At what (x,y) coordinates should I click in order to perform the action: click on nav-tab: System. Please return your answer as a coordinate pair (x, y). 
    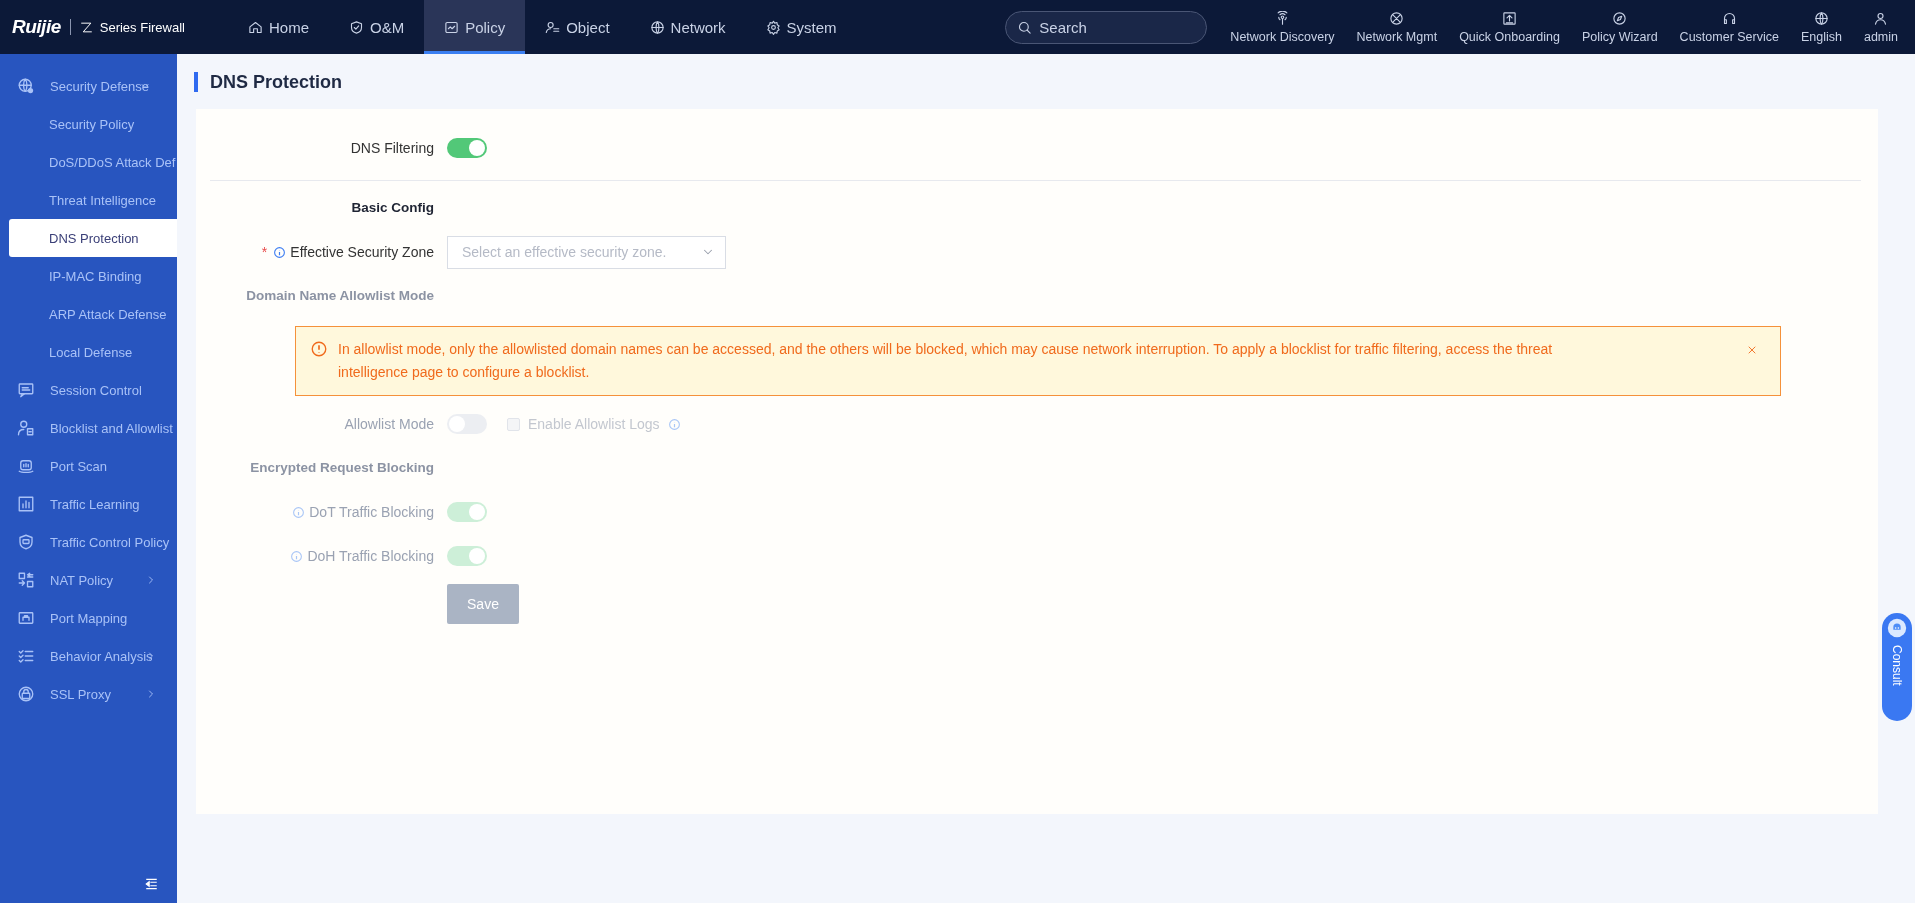
    Looking at the image, I should click on (801, 27).